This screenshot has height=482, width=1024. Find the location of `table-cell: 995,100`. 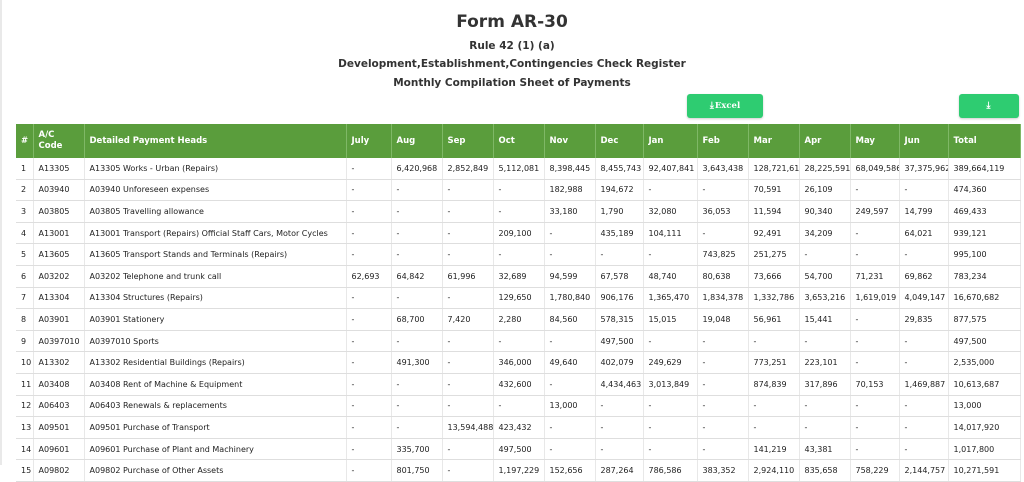

table-cell: 995,100 is located at coordinates (984, 254).